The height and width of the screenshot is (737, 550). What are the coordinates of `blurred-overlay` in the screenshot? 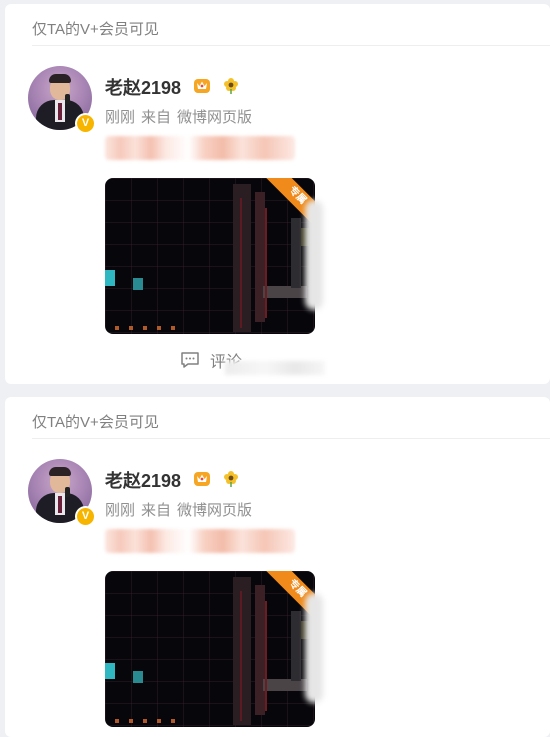 It's located at (275, 368).